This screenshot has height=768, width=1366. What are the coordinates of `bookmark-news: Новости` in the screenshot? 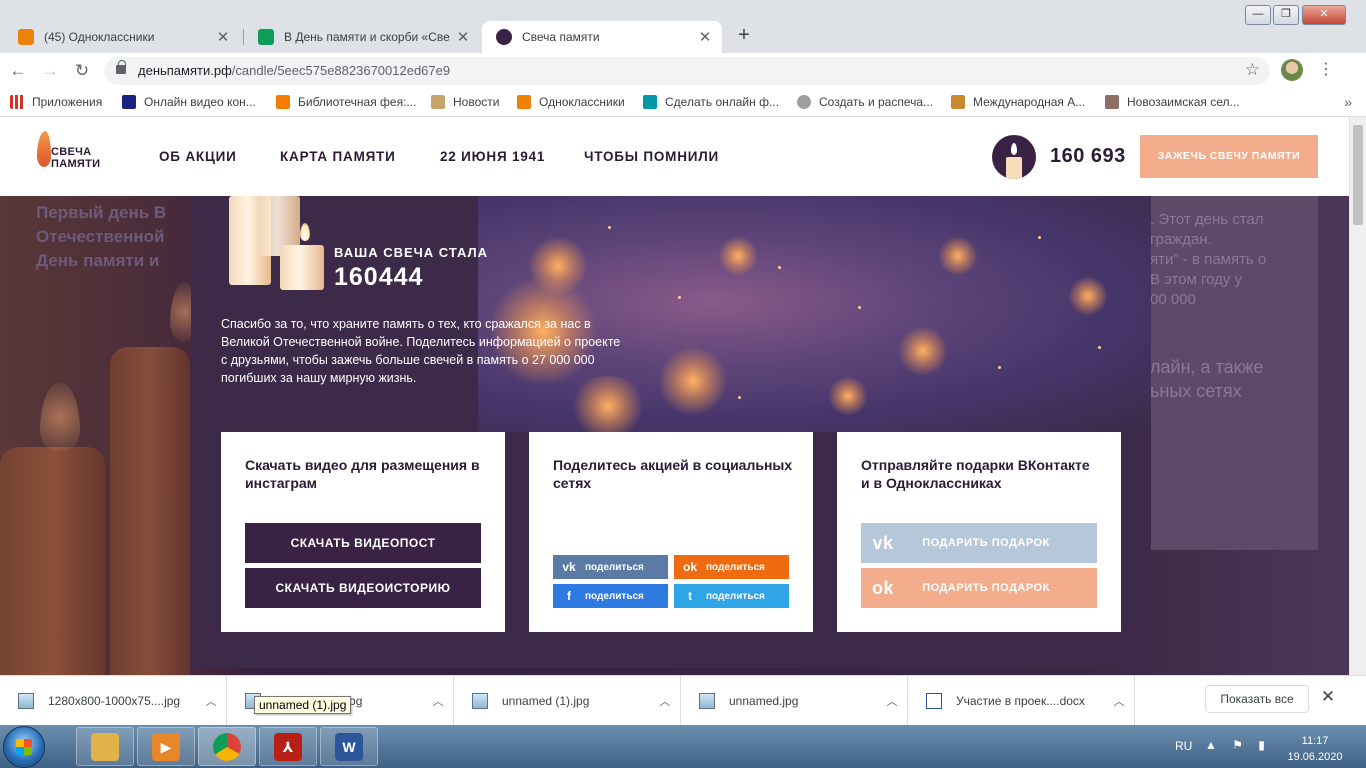 It's located at (465, 102).